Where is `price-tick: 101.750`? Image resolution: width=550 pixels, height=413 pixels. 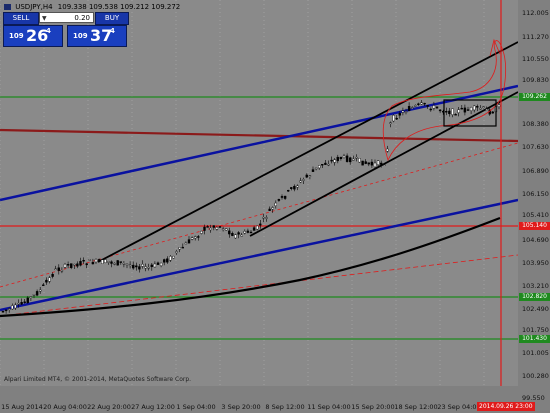 price-tick: 101.750 is located at coordinates (535, 330).